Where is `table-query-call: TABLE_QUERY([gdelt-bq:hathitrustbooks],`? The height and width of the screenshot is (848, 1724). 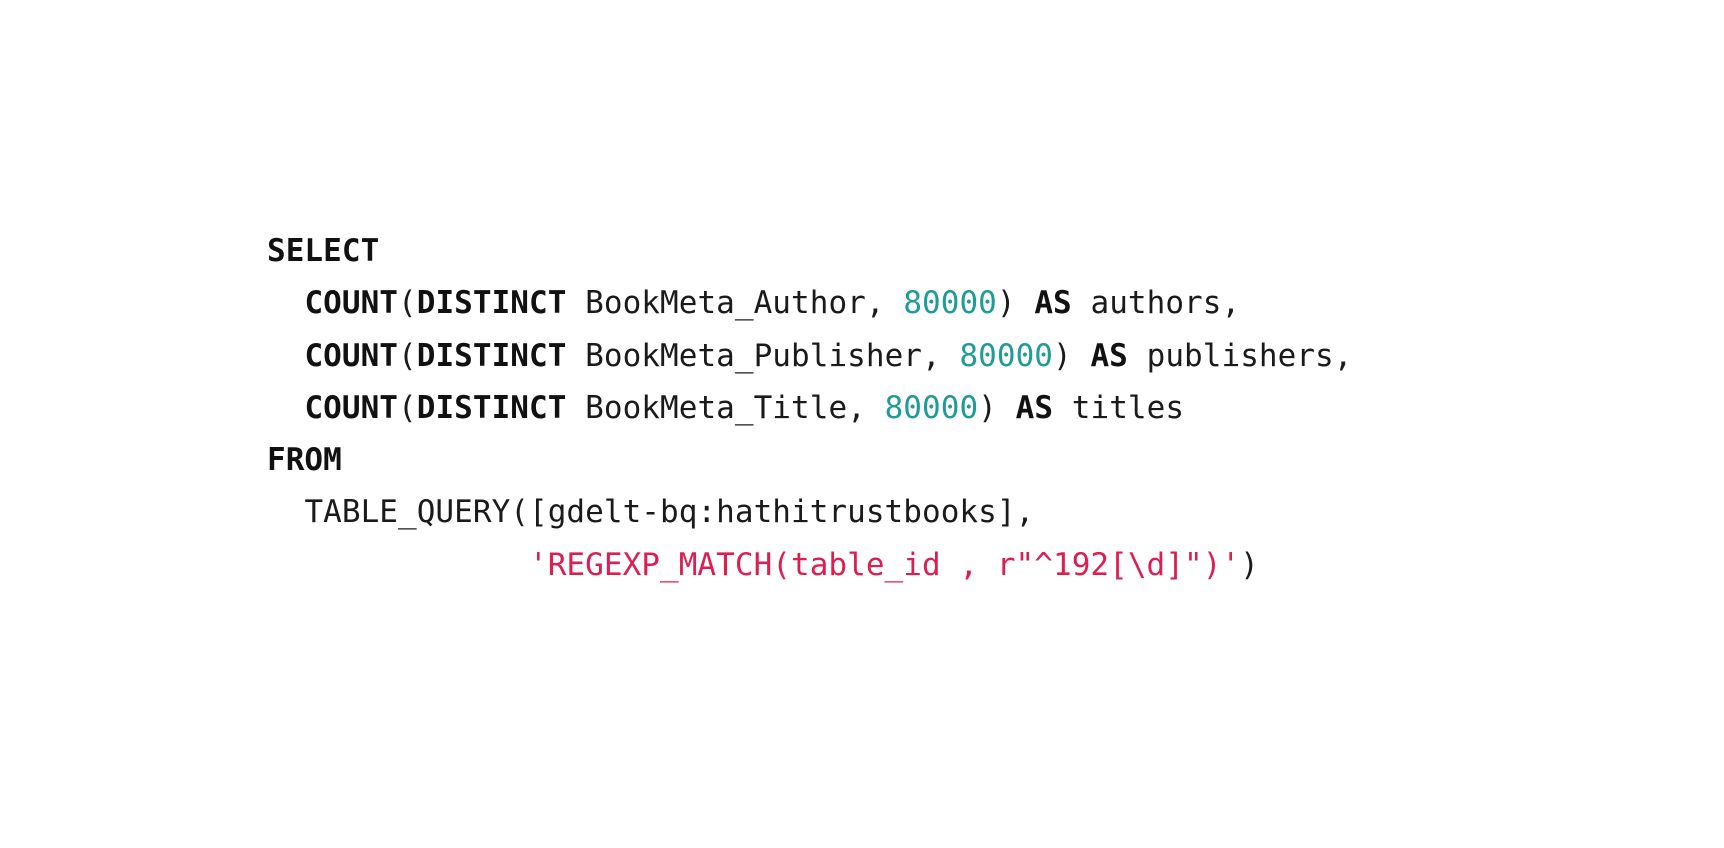
table-query-call: TABLE_QUERY([gdelt-bq:hathitrustbooks], is located at coordinates (669, 512).